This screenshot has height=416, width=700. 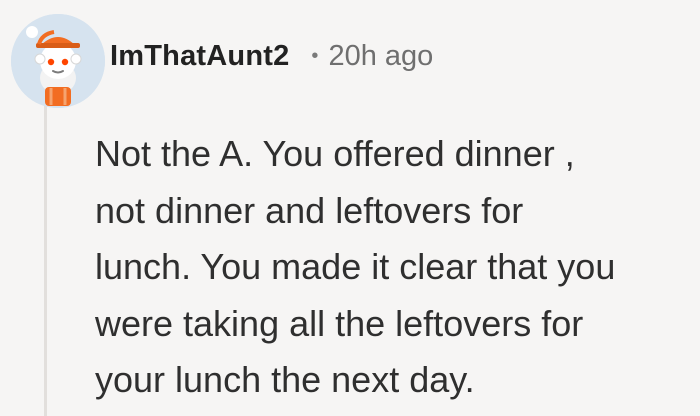 What do you see at coordinates (335, 153) in the screenshot?
I see `comment-line: Not the A. You offered dinner ,` at bounding box center [335, 153].